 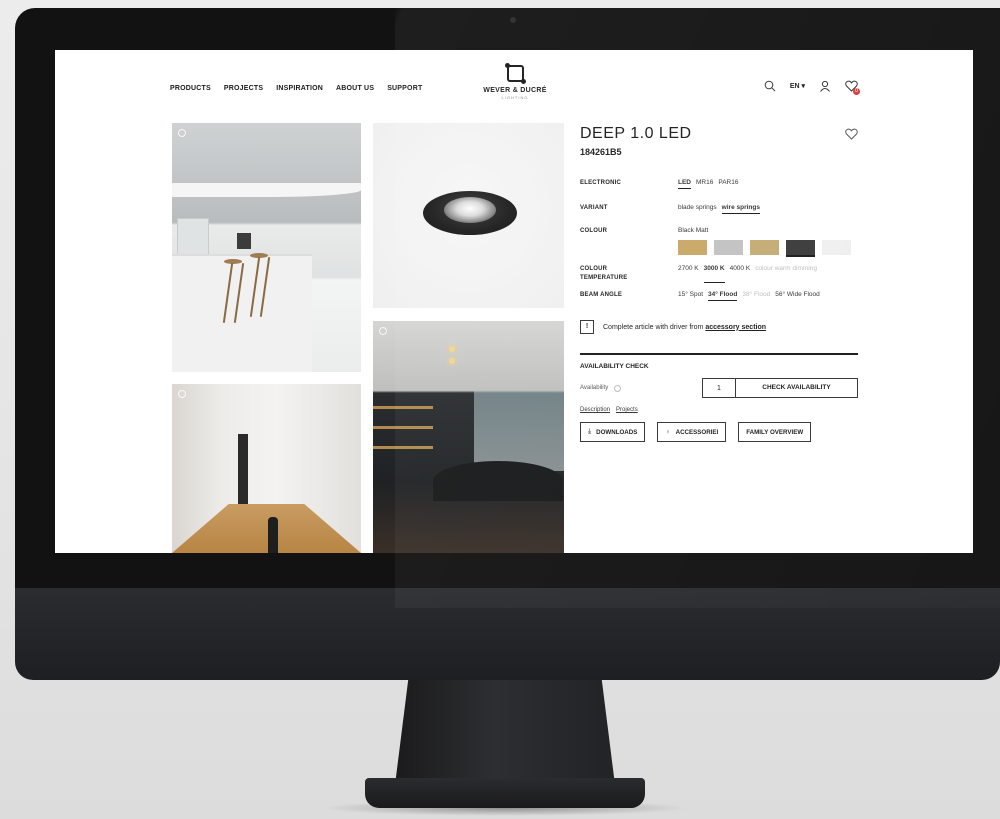 I want to click on hallway-door-shape, so click(x=243, y=469).